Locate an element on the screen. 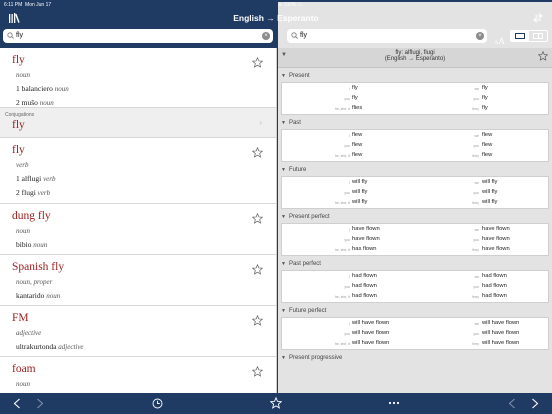 The height and width of the screenshot is (414, 552). conjugations-item: Conjugations fly › is located at coordinates (138, 123).